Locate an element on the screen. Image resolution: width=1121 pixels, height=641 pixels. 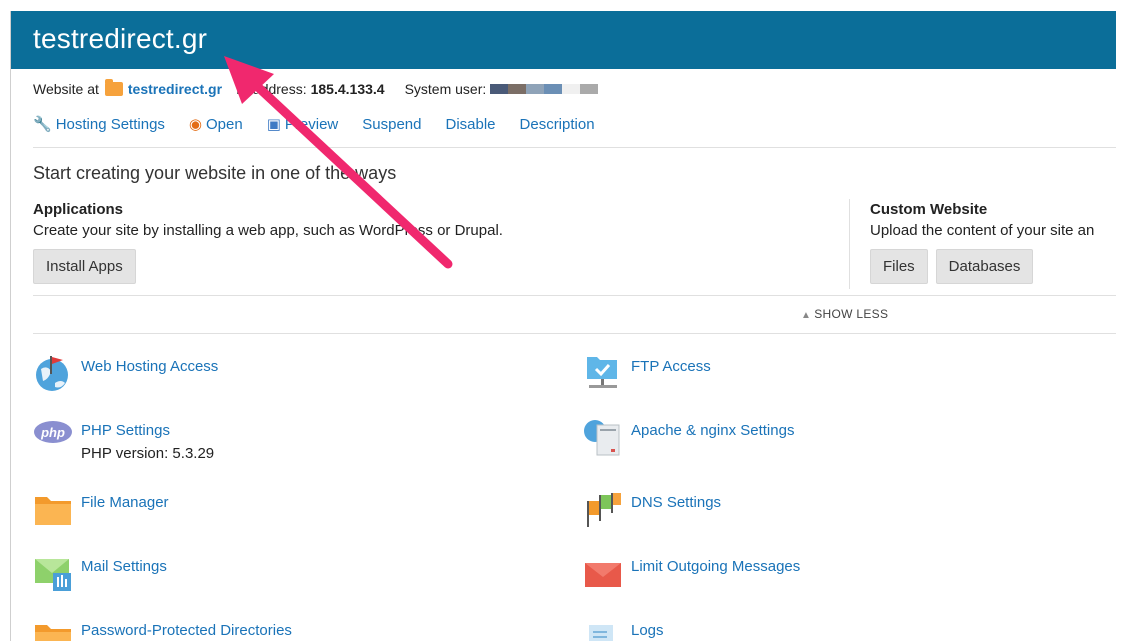
hosting-settings-label: Hosting Settings is located at coordinates (110, 124).